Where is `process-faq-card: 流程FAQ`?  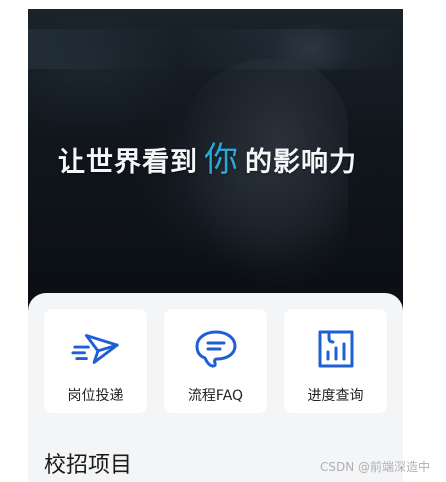
process-faq-card: 流程FAQ is located at coordinates (215, 361).